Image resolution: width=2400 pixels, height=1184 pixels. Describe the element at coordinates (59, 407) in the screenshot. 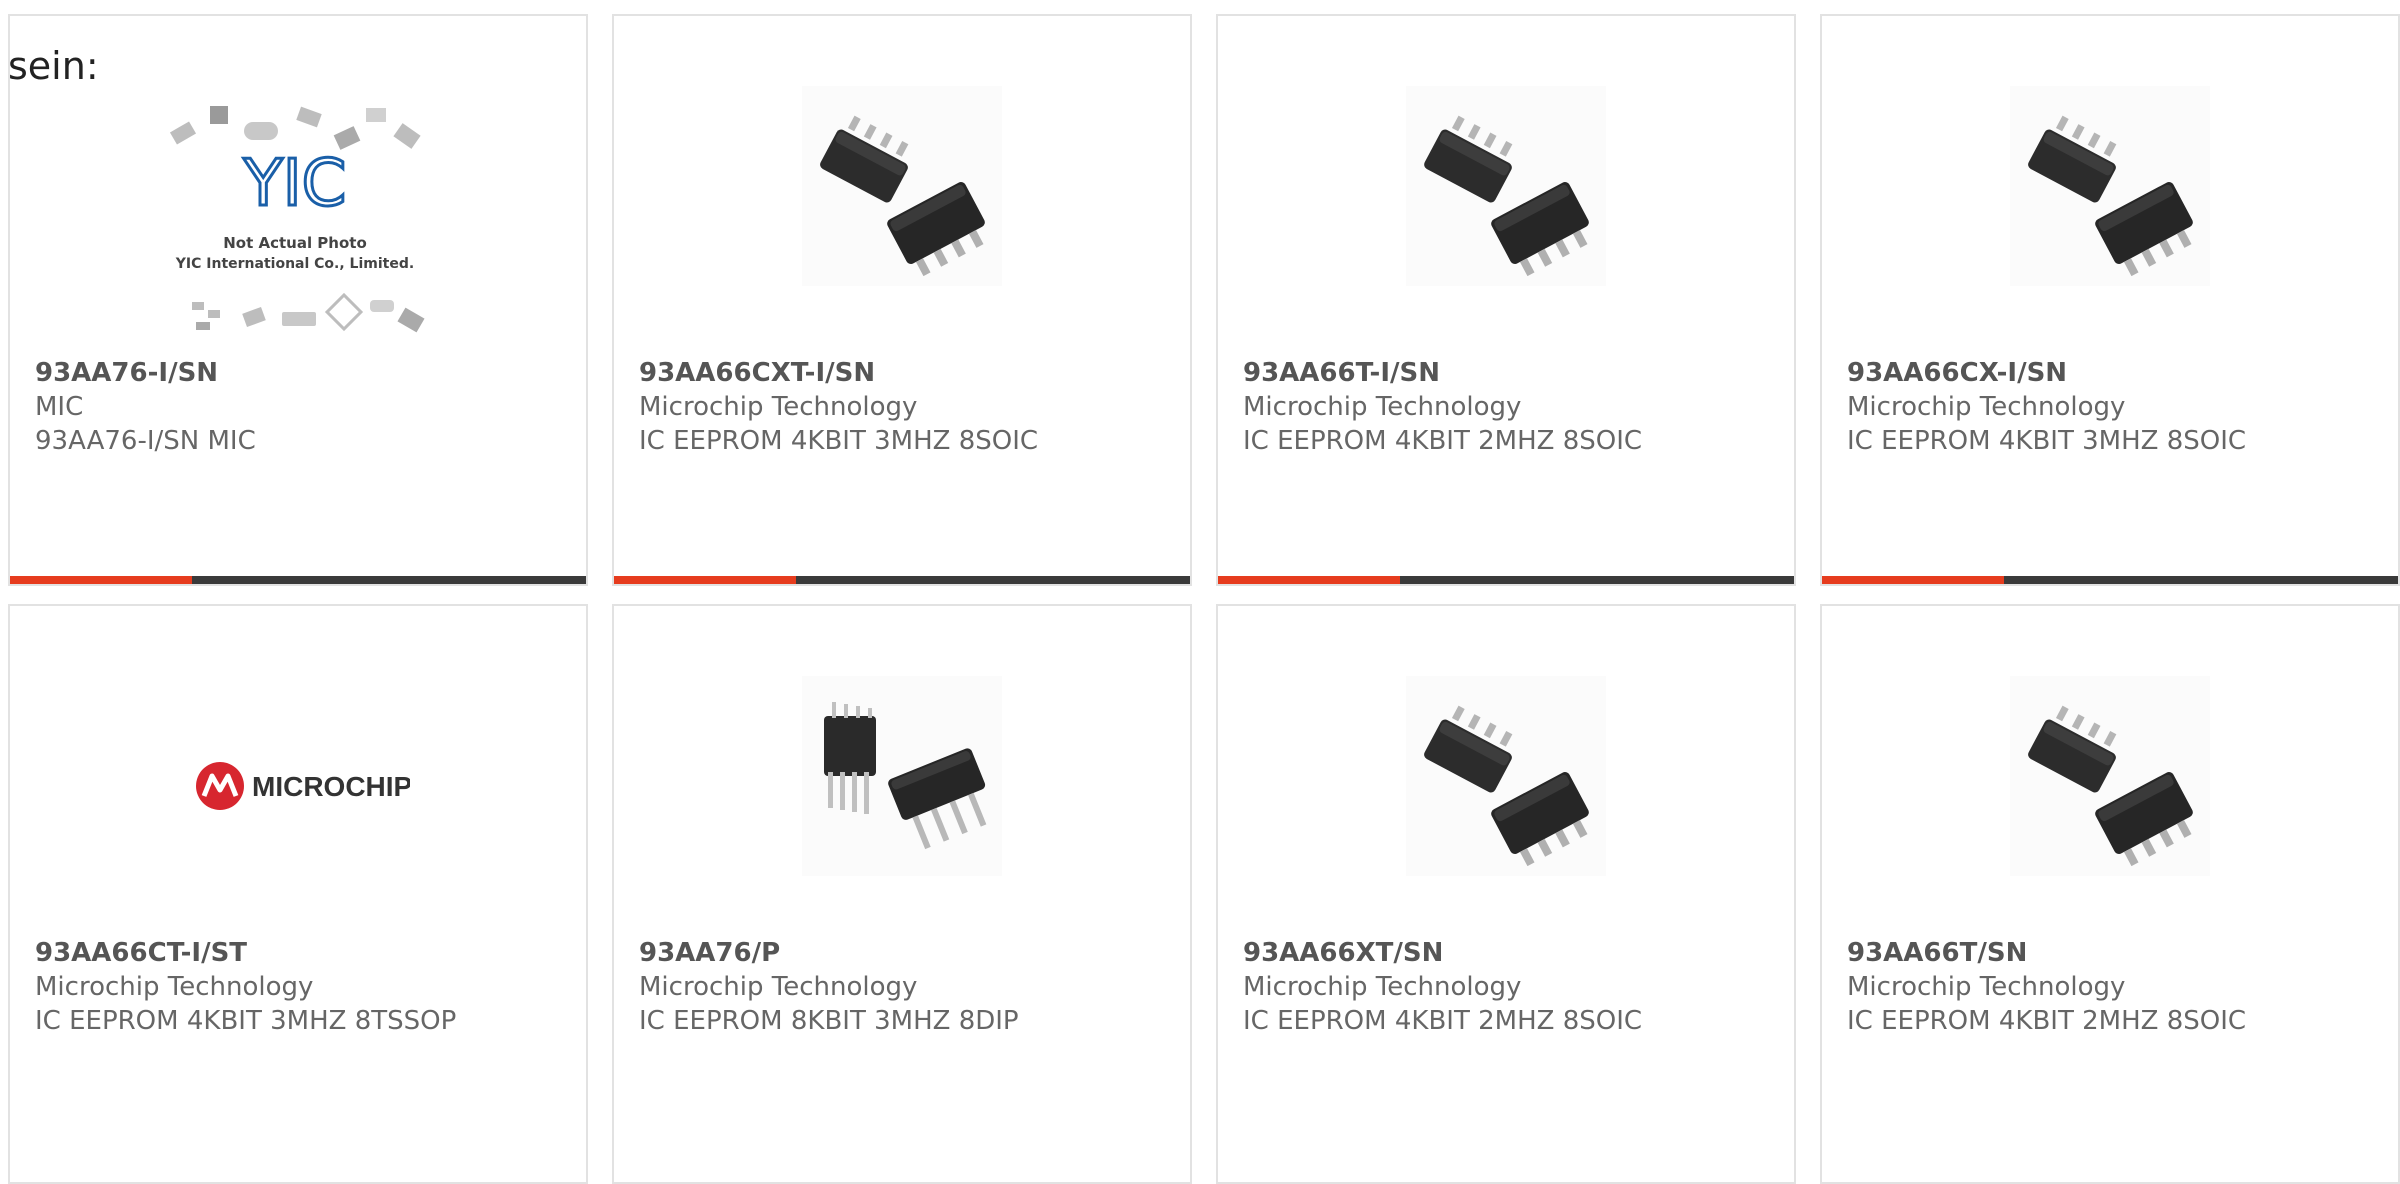

I see `manufacturer: MIC` at that location.